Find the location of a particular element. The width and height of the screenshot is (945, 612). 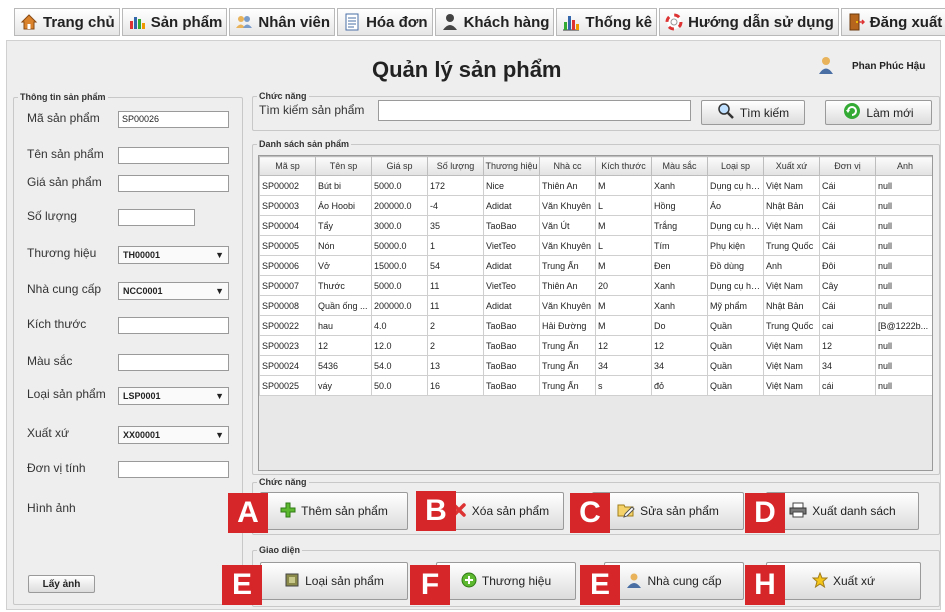

product-name-field is located at coordinates (173, 155).